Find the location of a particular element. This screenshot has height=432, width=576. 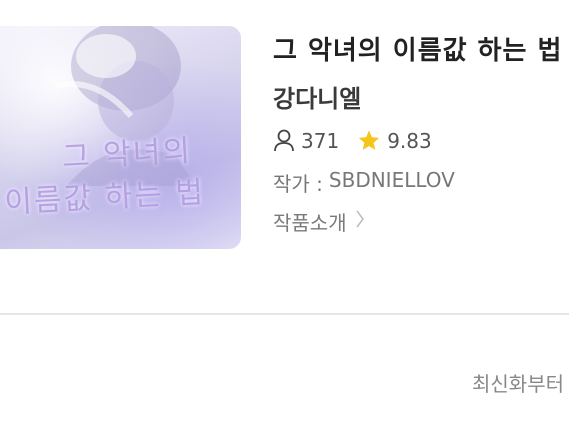

intro-label: 작품소개 is located at coordinates (310, 223).